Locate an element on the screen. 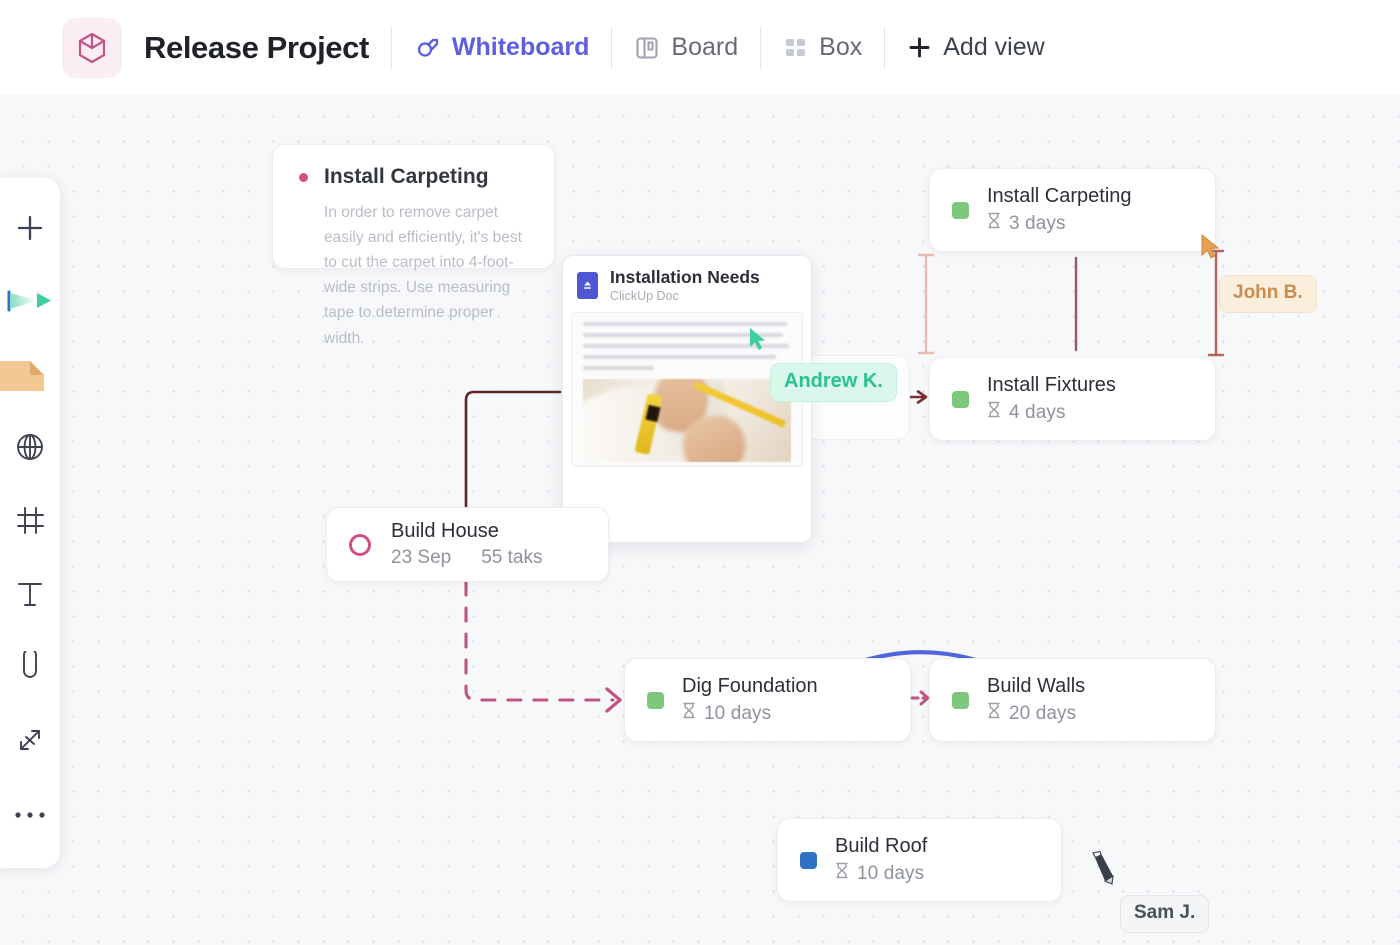 The height and width of the screenshot is (945, 1400). left-toolbar is located at coordinates (30, 523).